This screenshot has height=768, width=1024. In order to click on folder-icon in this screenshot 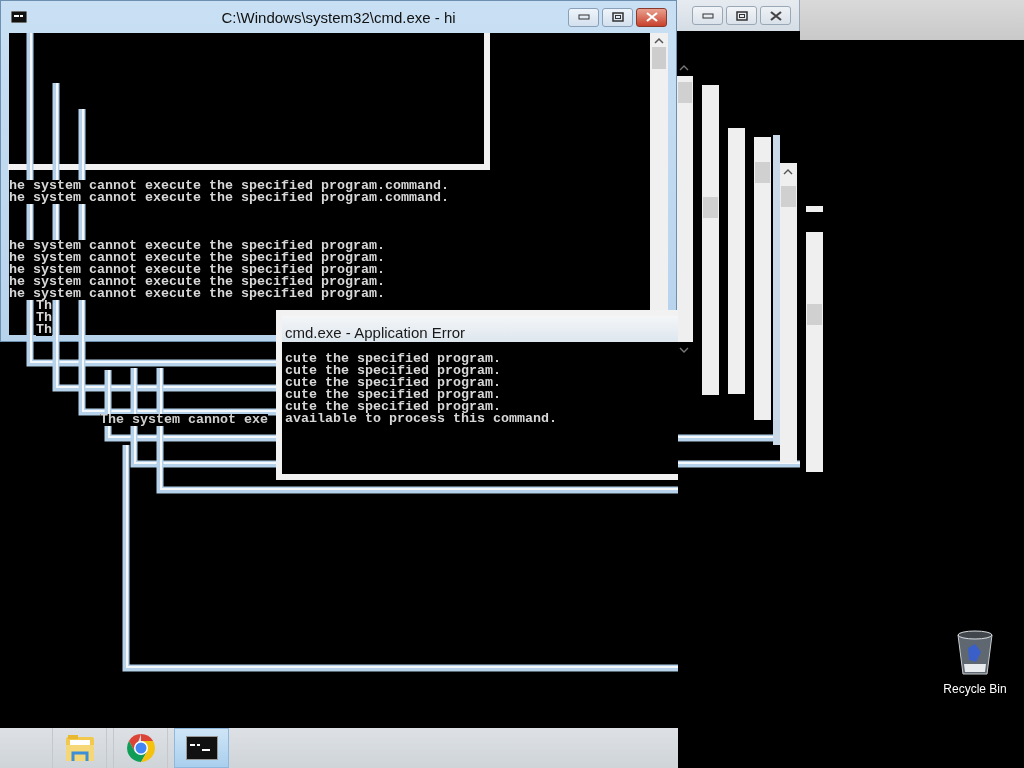, I will do `click(79, 748)`.